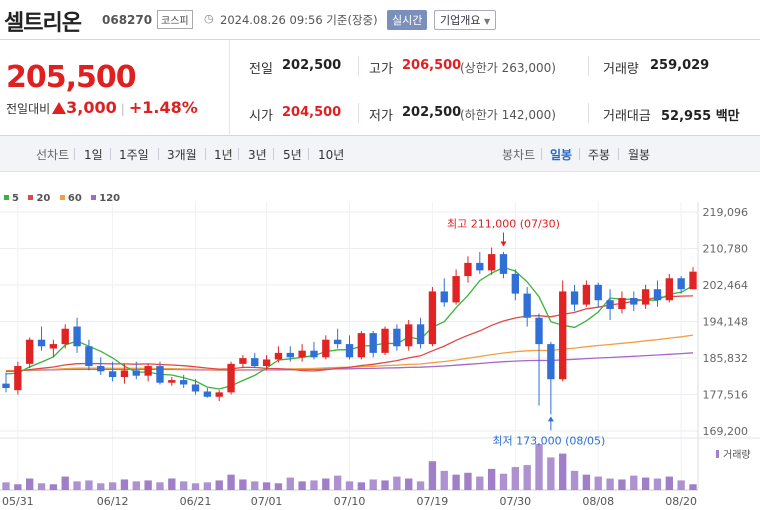 This screenshot has width=760, height=510. I want to click on y-tick-label: 169,200, so click(726, 431).